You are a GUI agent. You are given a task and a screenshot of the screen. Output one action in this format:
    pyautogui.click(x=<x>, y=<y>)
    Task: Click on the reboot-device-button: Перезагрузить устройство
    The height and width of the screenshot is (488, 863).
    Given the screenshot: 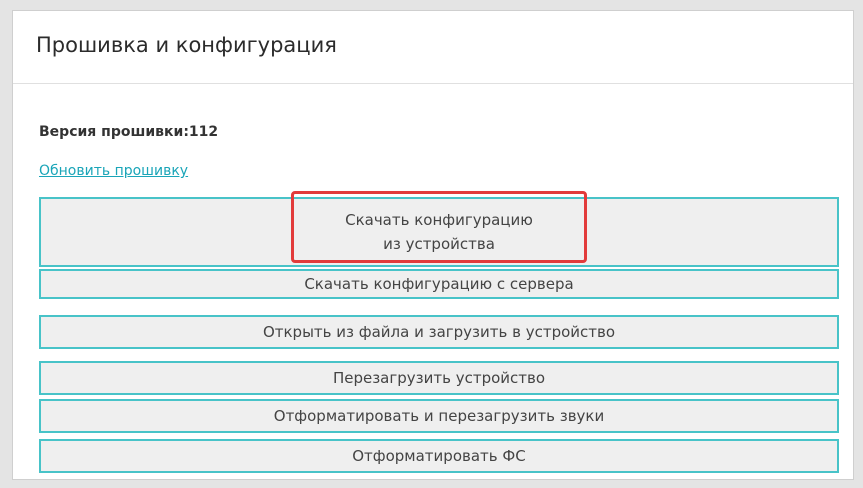 What is the action you would take?
    pyautogui.click(x=439, y=378)
    